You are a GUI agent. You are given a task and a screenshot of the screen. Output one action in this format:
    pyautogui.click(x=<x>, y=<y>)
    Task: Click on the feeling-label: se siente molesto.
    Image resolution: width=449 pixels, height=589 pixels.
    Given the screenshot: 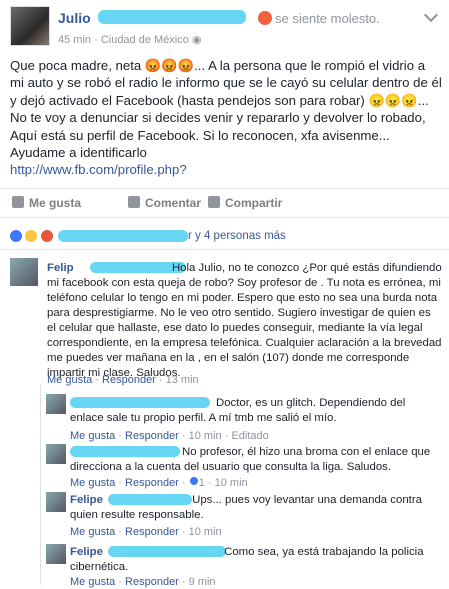 What is the action you would take?
    pyautogui.click(x=327, y=18)
    